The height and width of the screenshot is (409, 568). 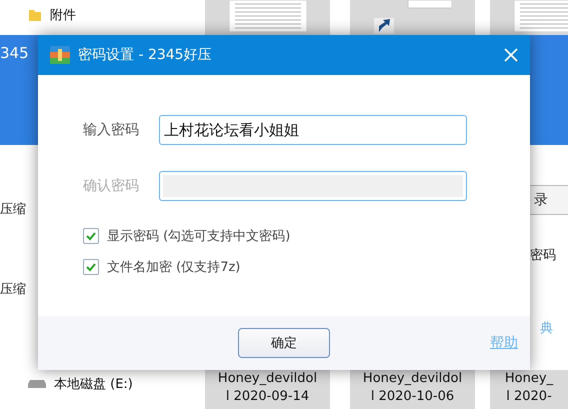 What do you see at coordinates (60, 55) in the screenshot?
I see `archive-app-icon` at bounding box center [60, 55].